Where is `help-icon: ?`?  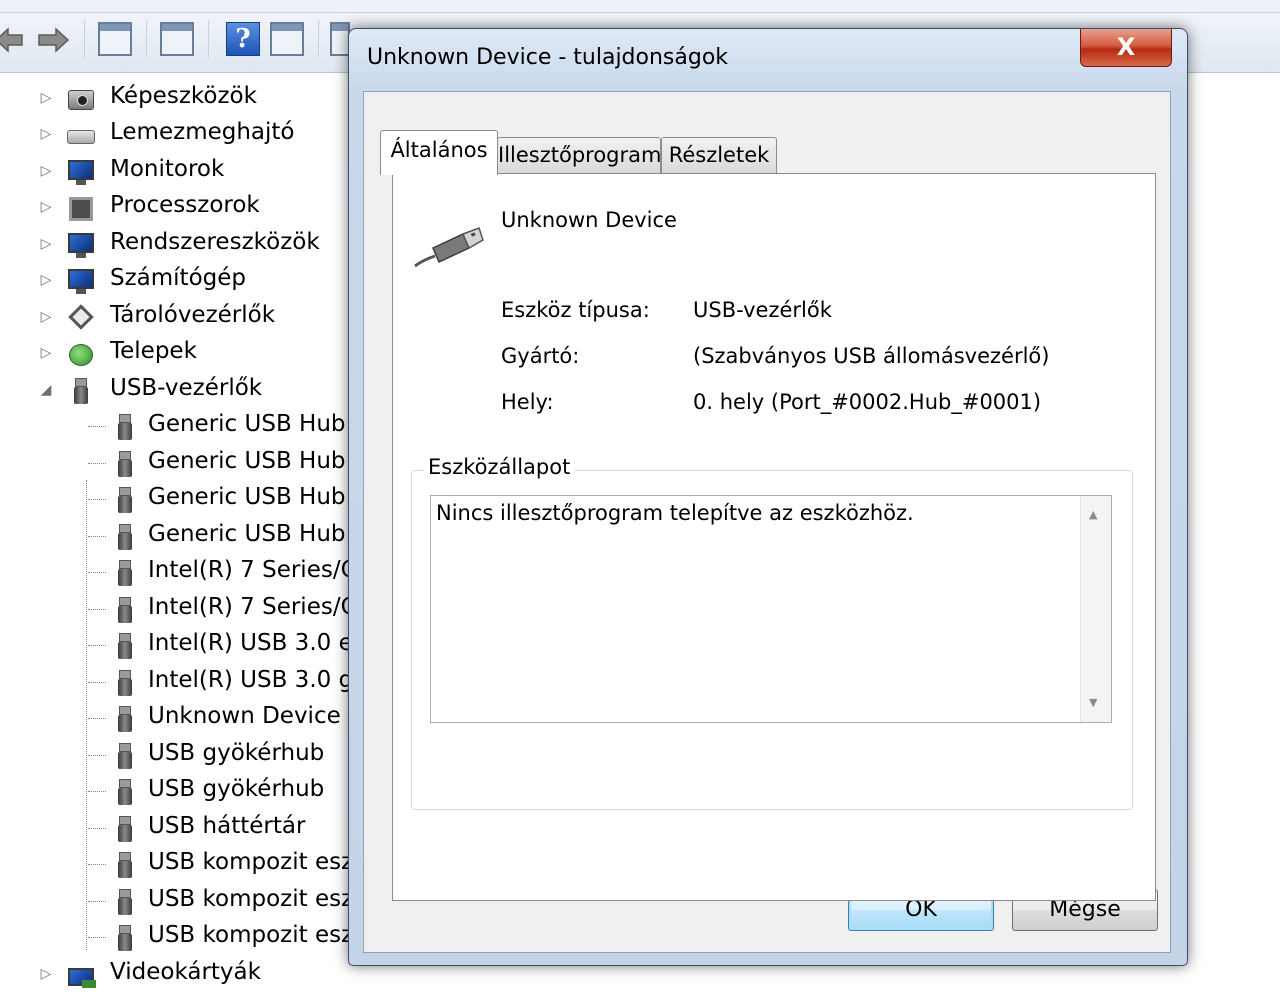 help-icon: ? is located at coordinates (243, 39).